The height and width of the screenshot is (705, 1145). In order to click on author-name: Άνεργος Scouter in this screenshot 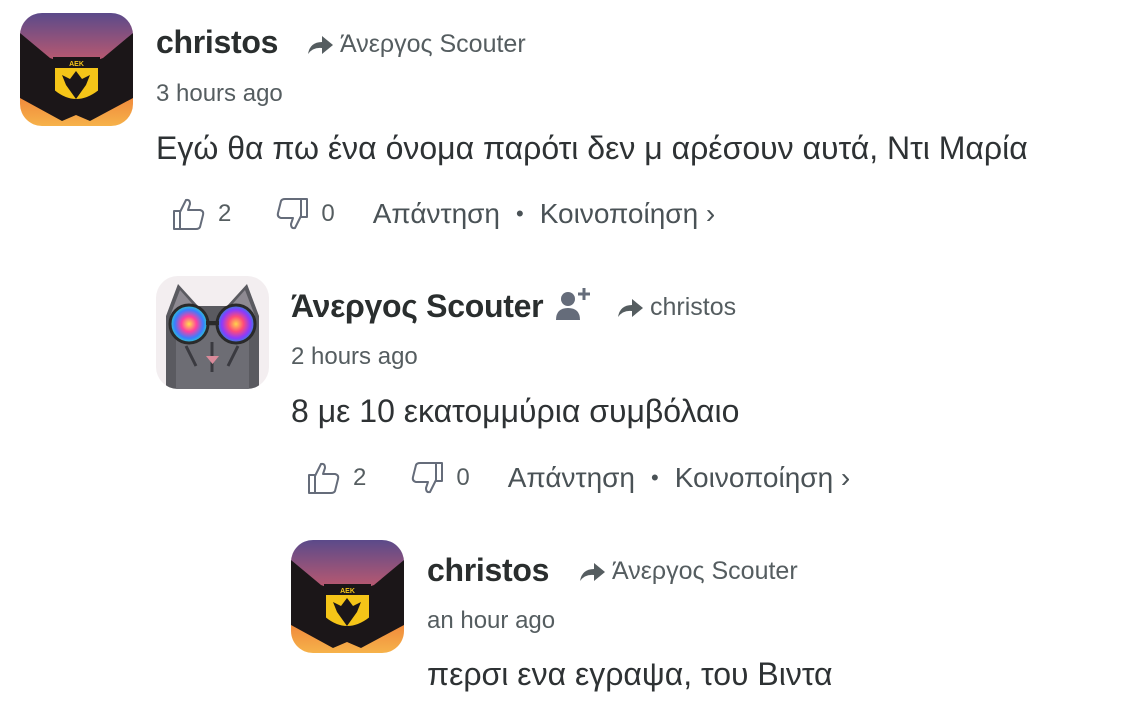, I will do `click(417, 306)`.